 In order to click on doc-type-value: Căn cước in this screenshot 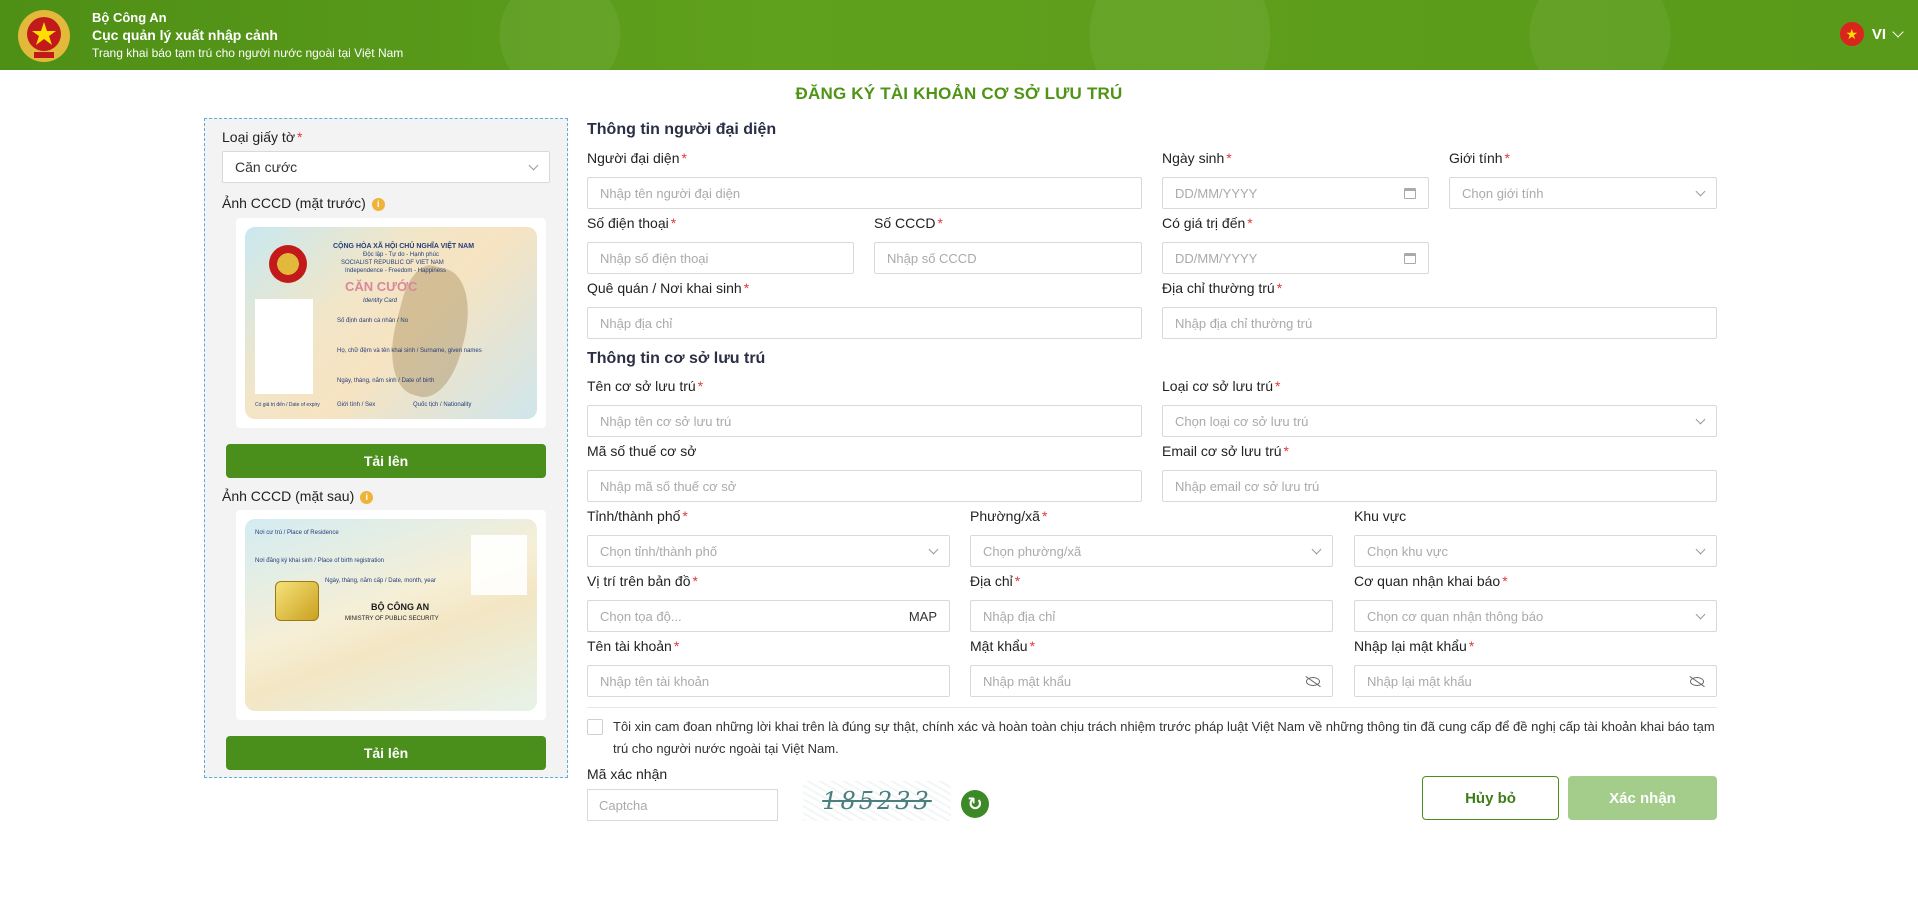, I will do `click(266, 167)`.